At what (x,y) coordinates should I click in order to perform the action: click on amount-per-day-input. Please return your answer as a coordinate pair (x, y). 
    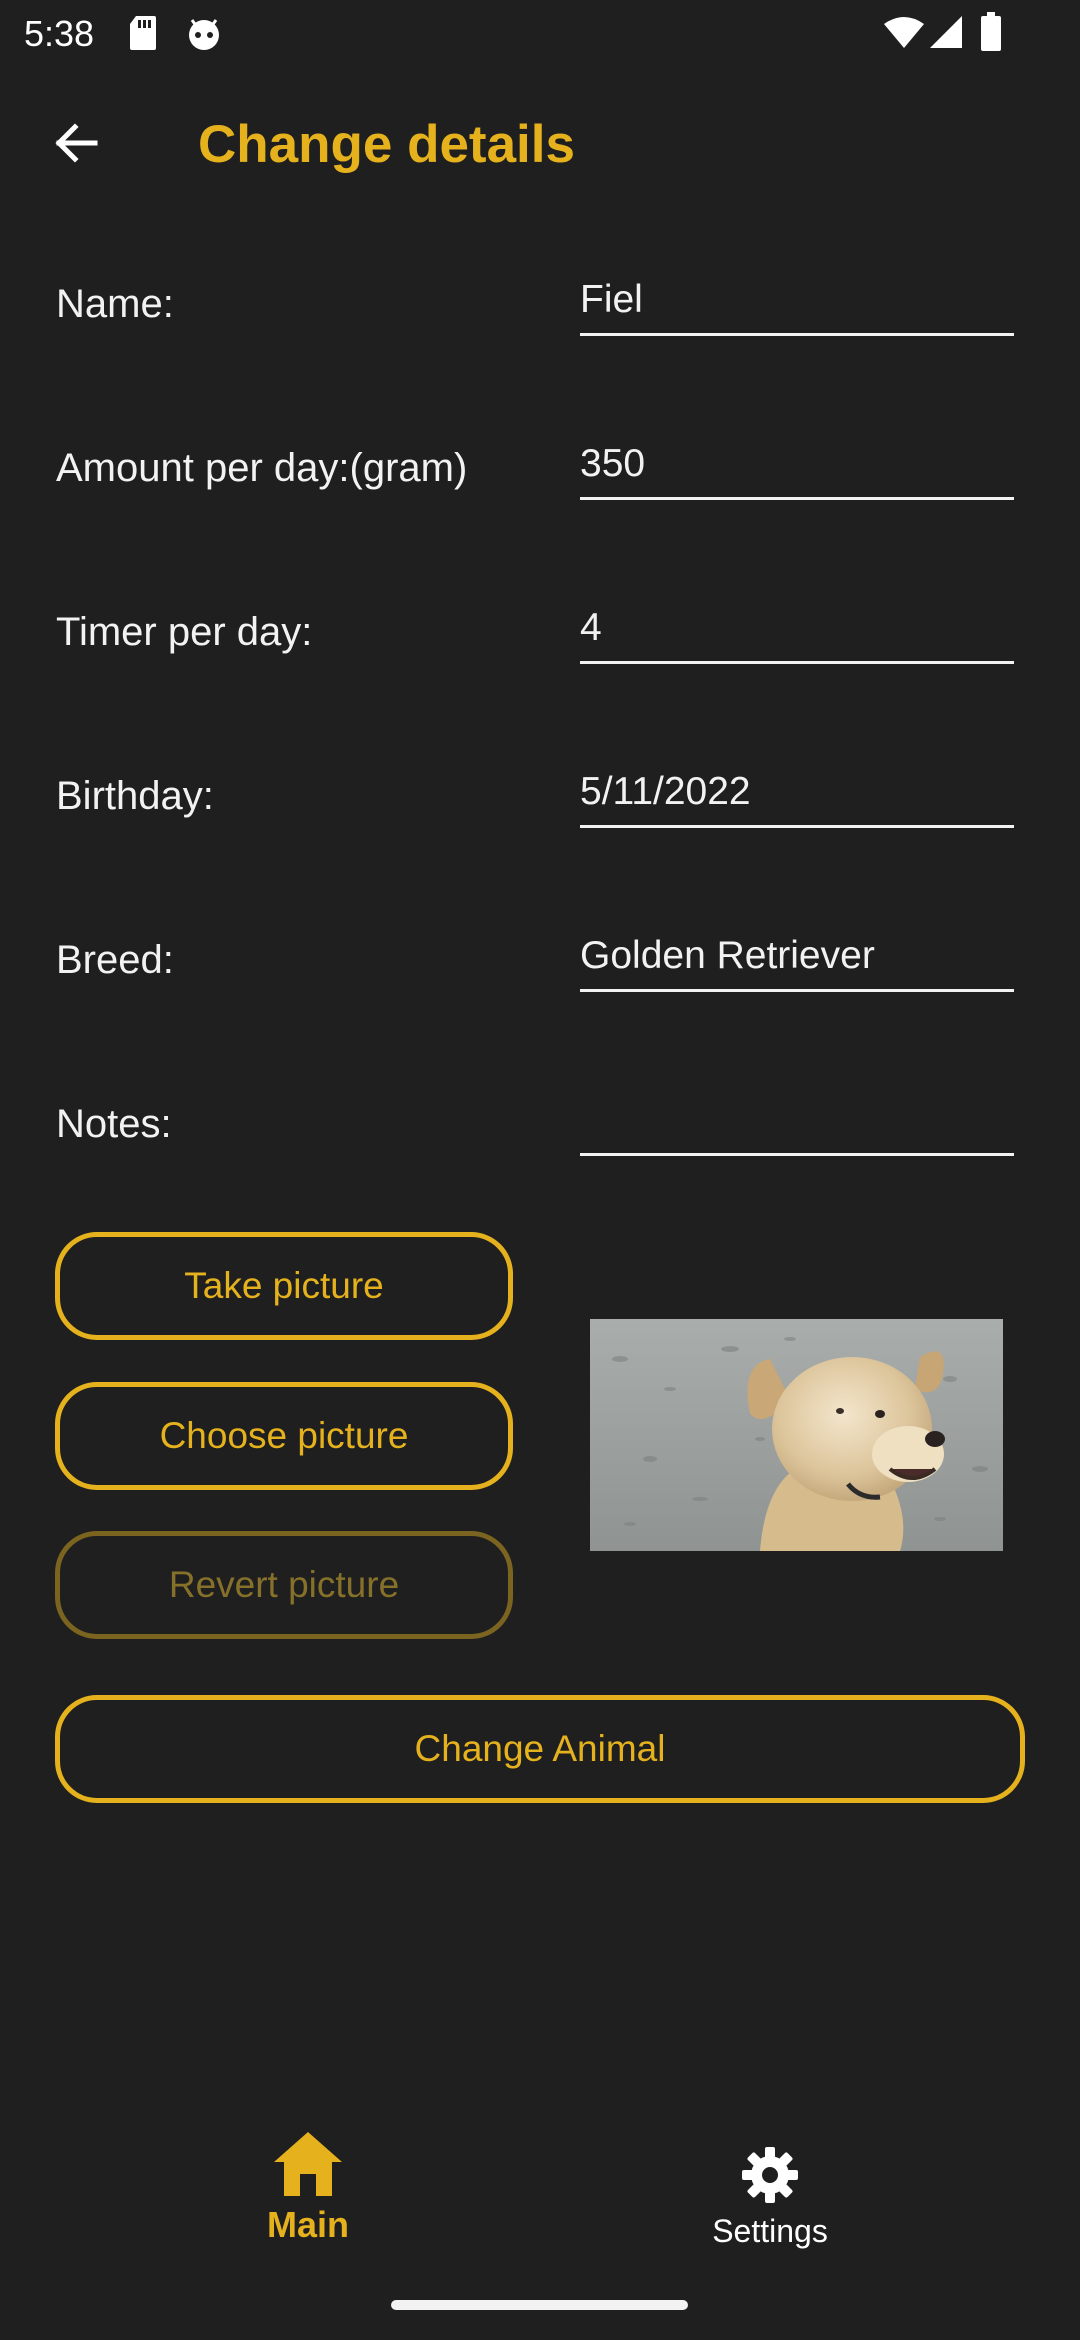
    Looking at the image, I should click on (797, 465).